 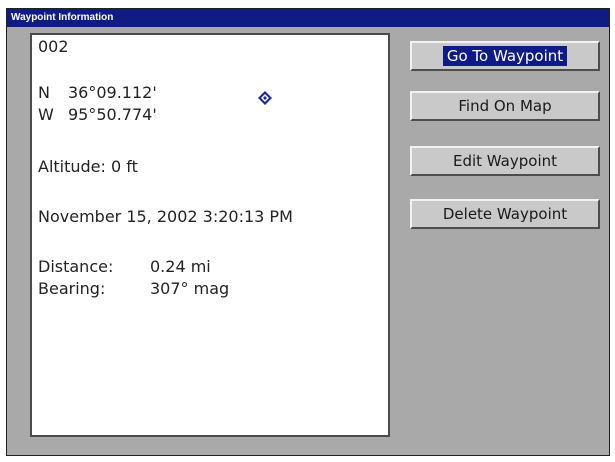 I want to click on edit-waypoint-label: Edit Waypoint, so click(x=504, y=161).